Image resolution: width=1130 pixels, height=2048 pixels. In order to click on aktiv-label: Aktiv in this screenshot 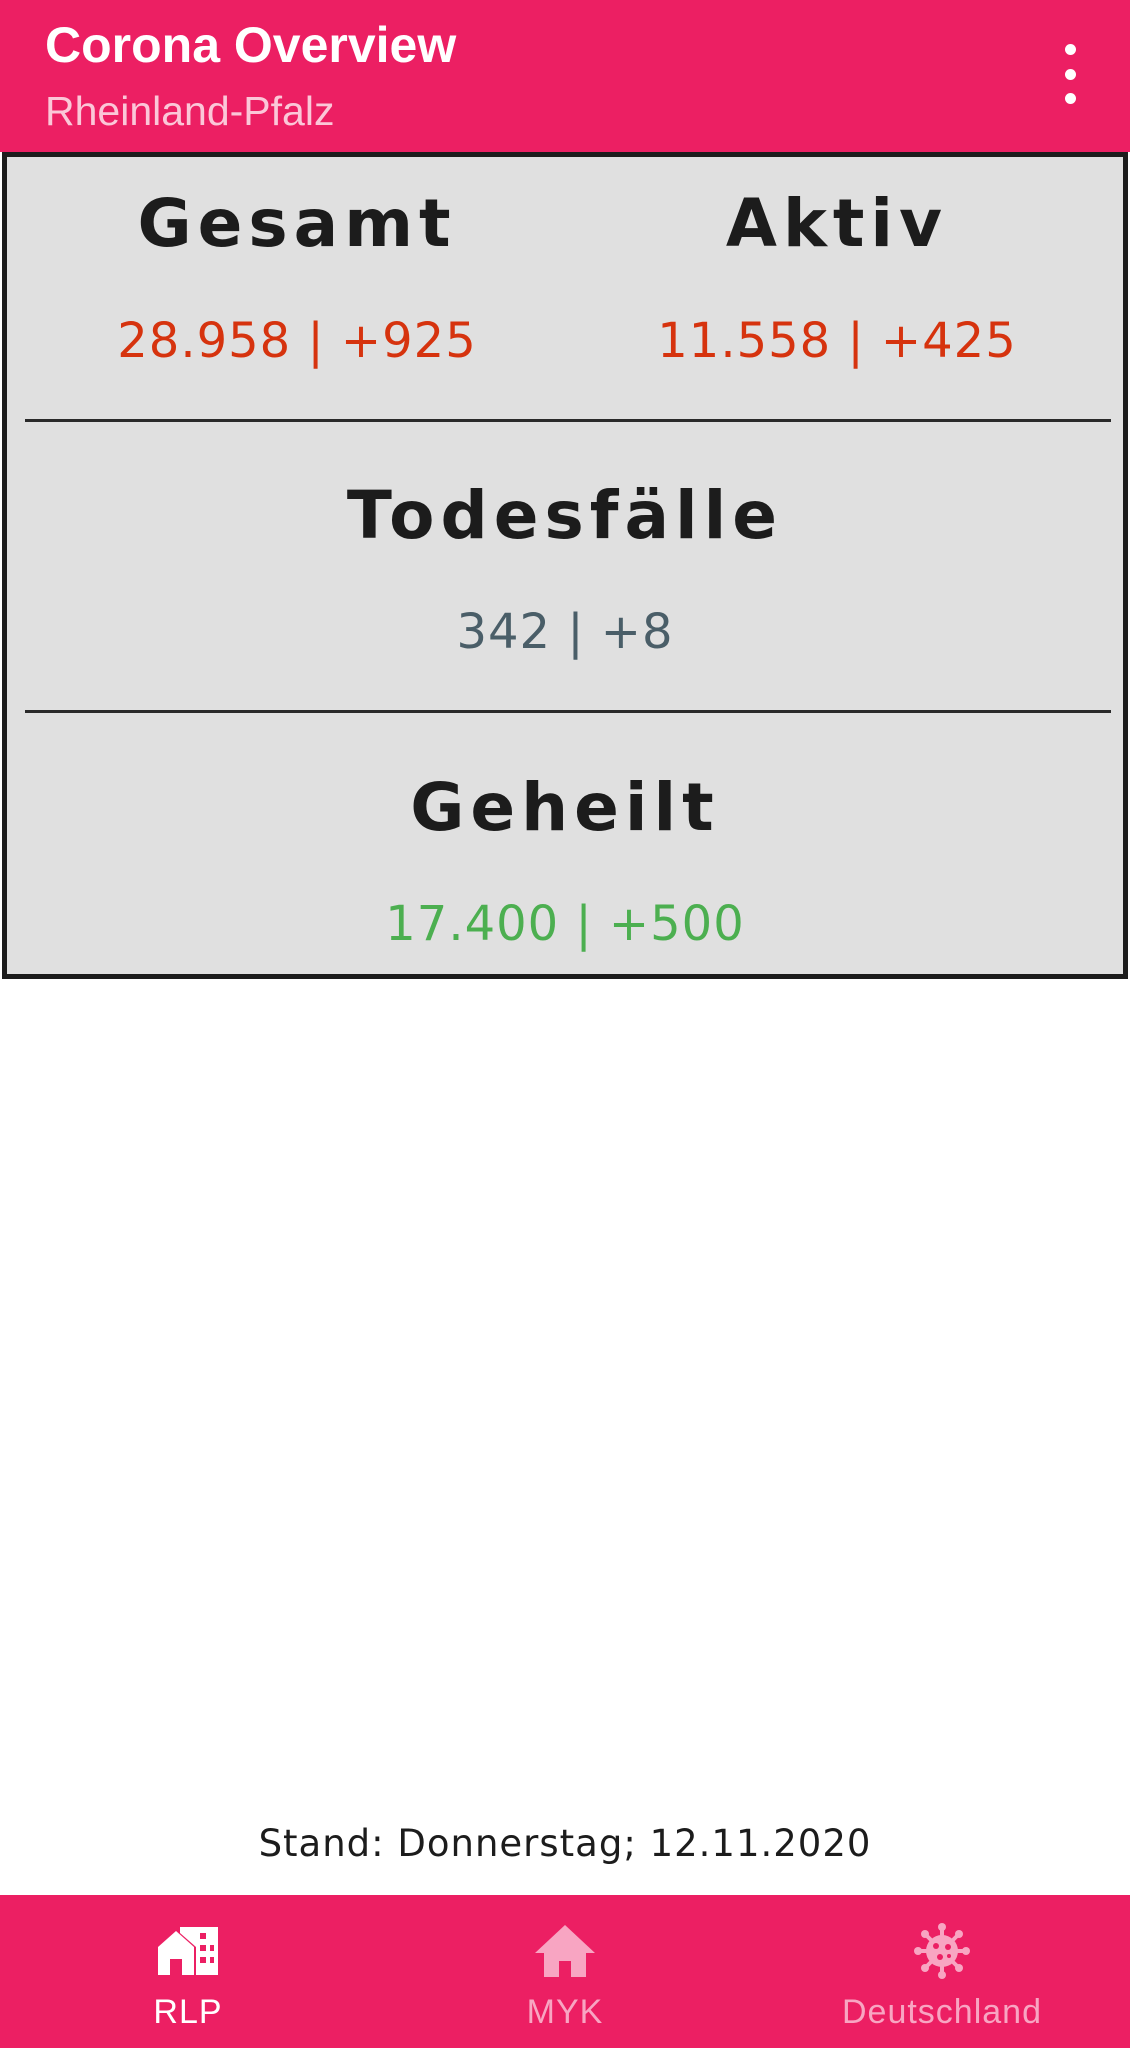, I will do `click(837, 223)`.